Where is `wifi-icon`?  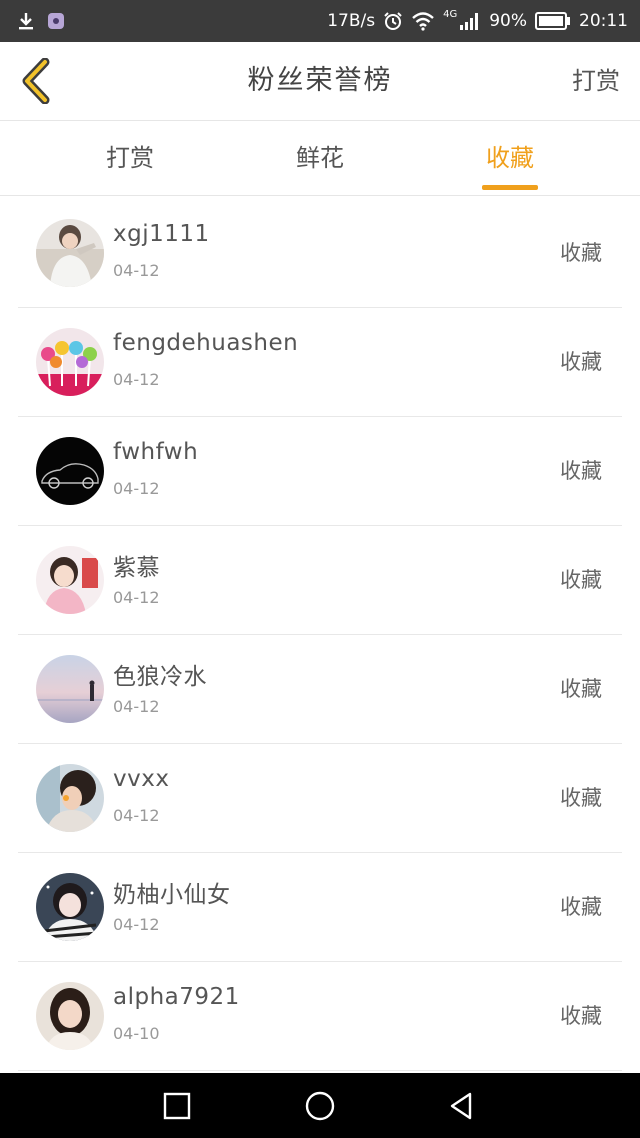 wifi-icon is located at coordinates (423, 21).